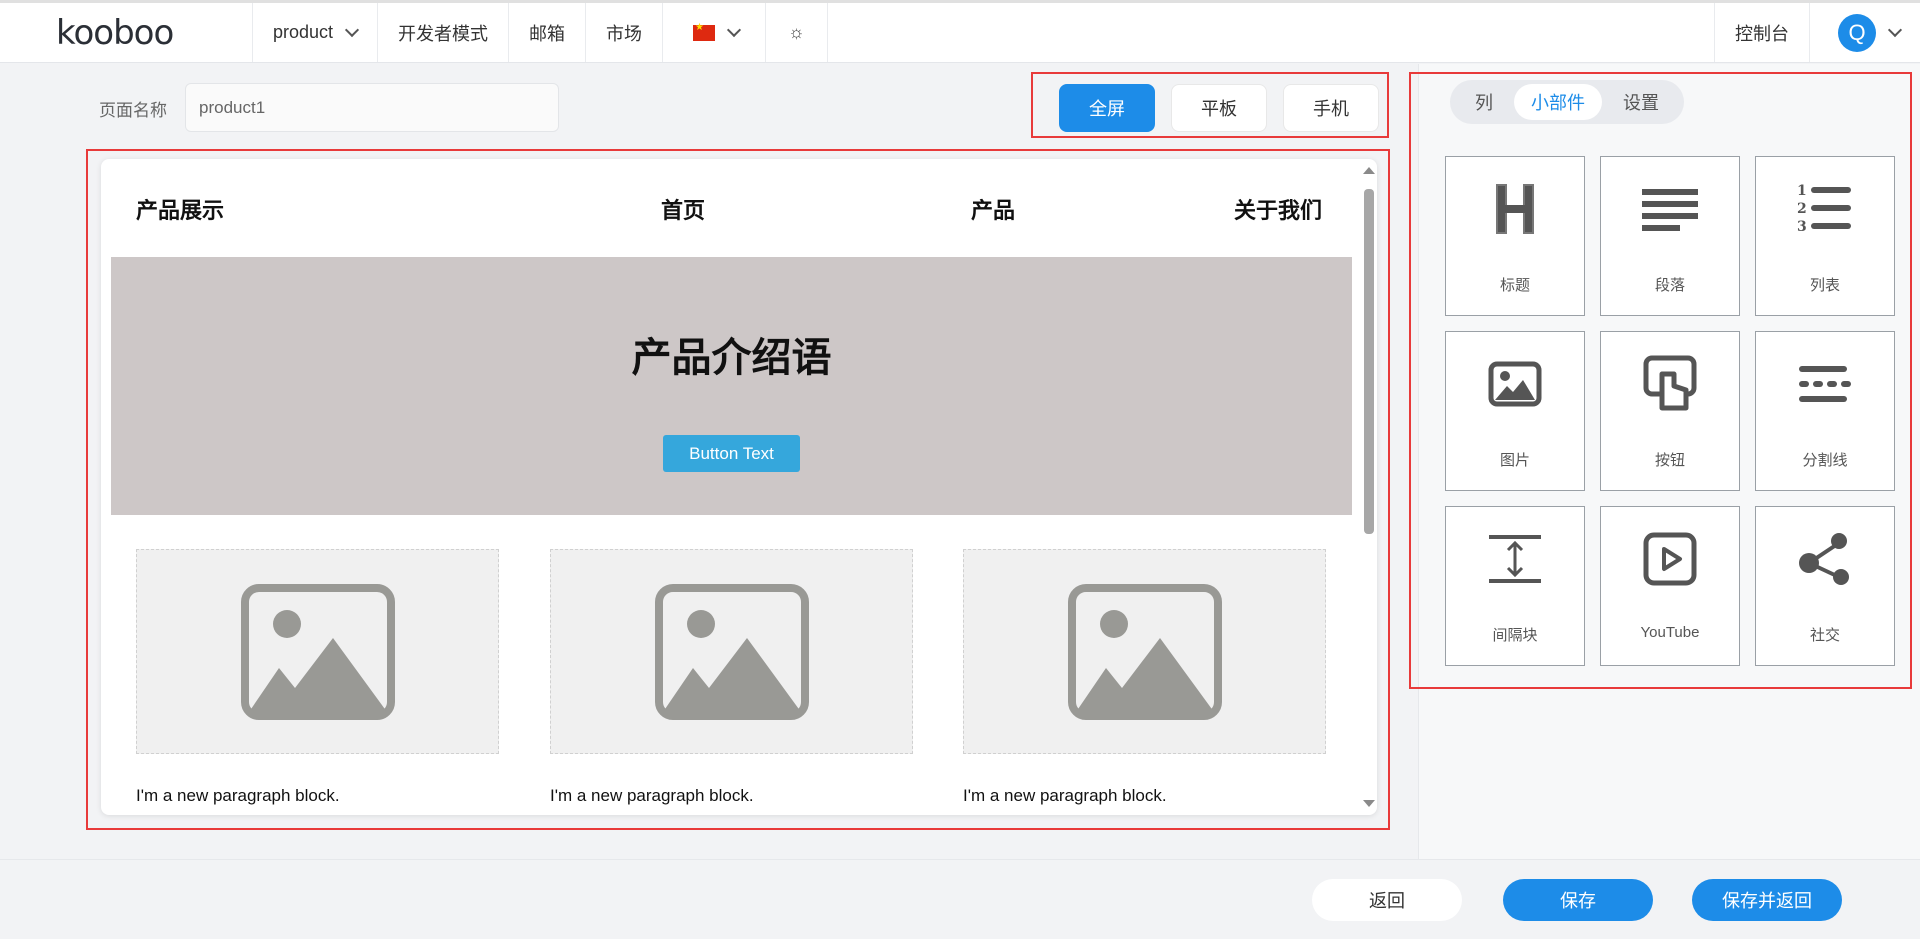 Image resolution: width=1920 pixels, height=939 pixels. What do you see at coordinates (1515, 586) in the screenshot?
I see `widget-spacer: 间隔块` at bounding box center [1515, 586].